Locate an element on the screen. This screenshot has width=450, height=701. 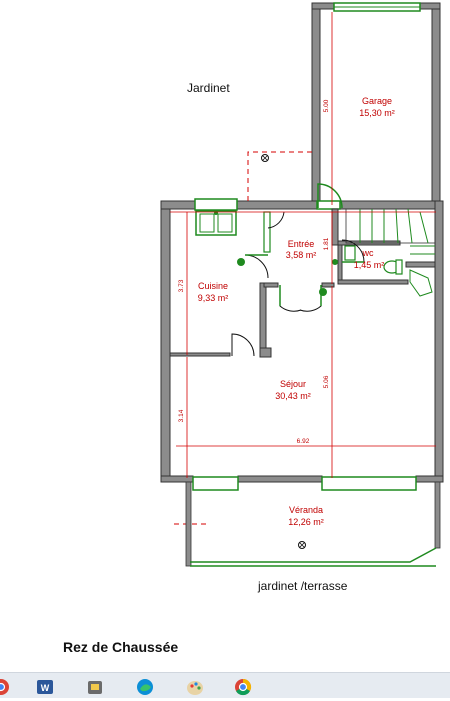
dim-lower-left-depth: 3.14 is located at coordinates (181, 415).